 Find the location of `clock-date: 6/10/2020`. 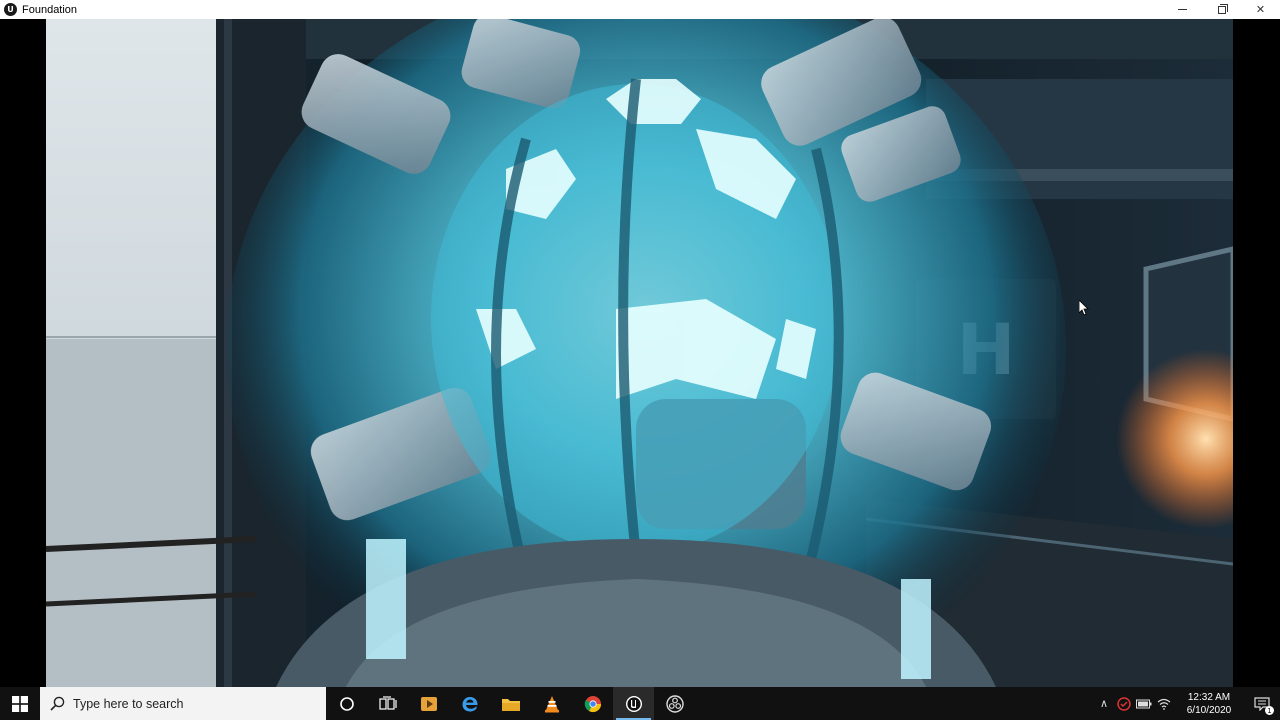

clock-date: 6/10/2020 is located at coordinates (1209, 710).